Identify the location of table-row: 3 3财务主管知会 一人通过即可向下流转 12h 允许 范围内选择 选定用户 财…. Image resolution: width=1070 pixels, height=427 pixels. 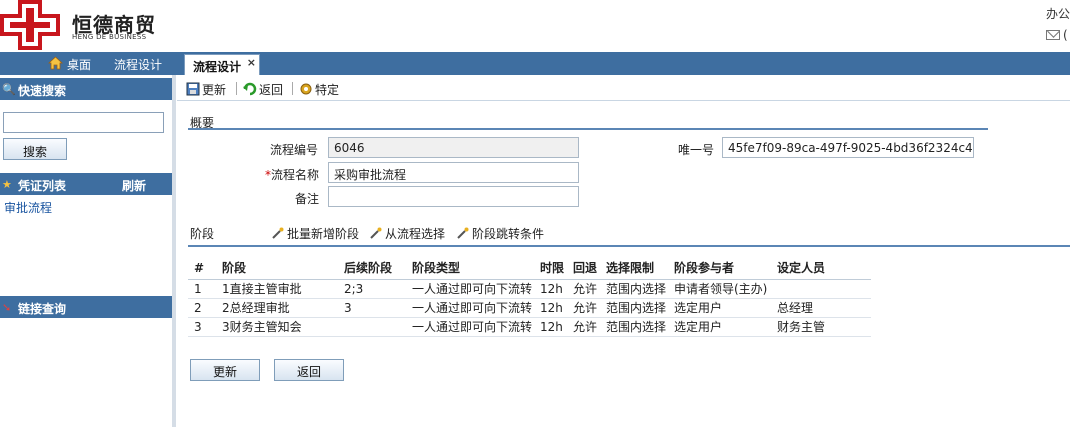
(529, 327).